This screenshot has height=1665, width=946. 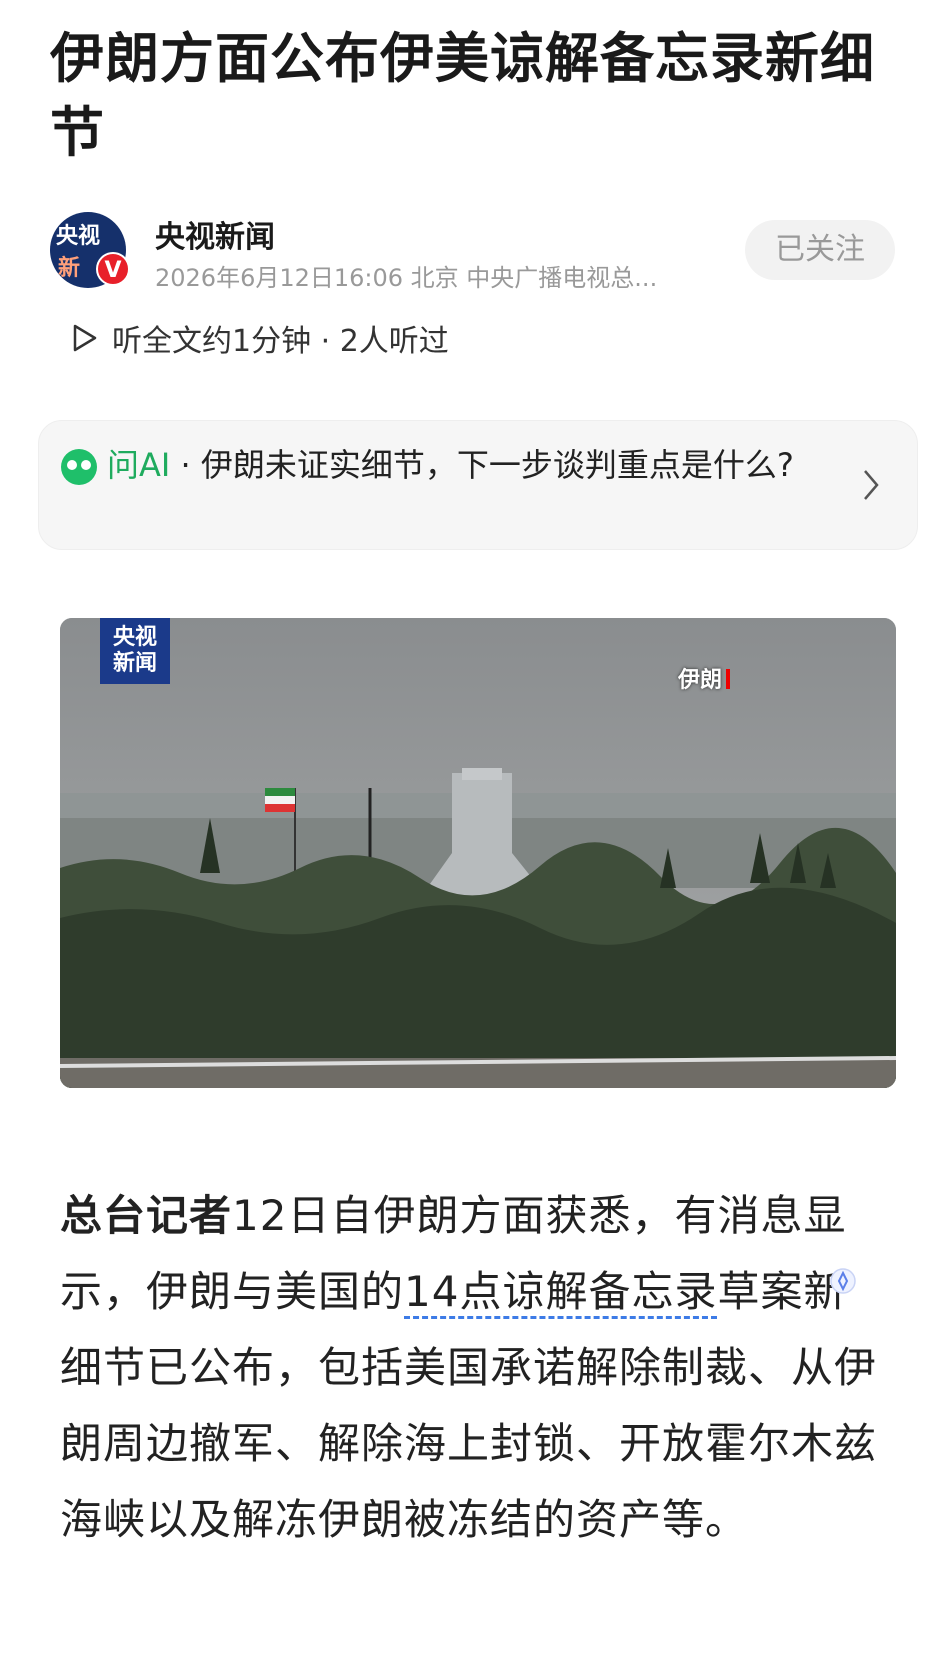 I want to click on cctv-news-logo: 央视 新闻, so click(x=135, y=651).